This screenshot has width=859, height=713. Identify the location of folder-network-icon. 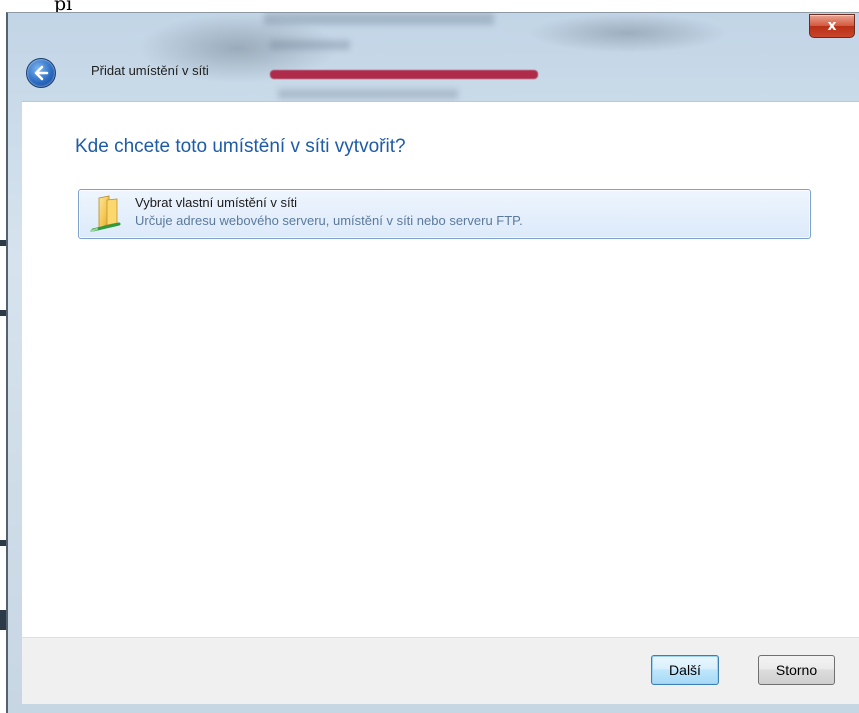
(105, 213).